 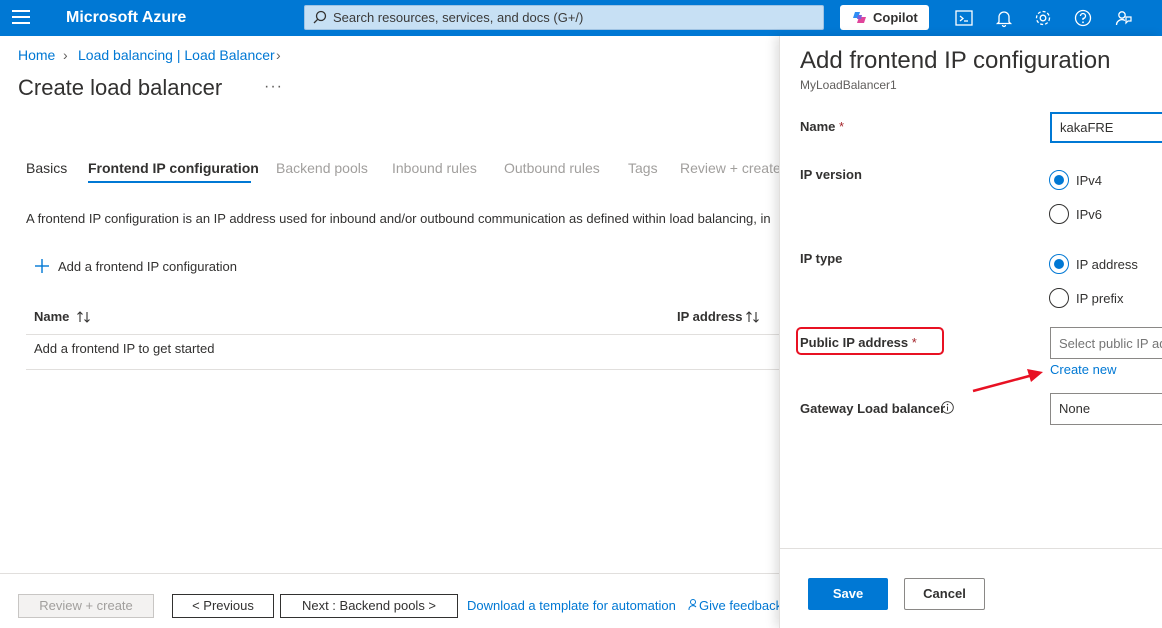 I want to click on active-tab-indicator, so click(x=169, y=182).